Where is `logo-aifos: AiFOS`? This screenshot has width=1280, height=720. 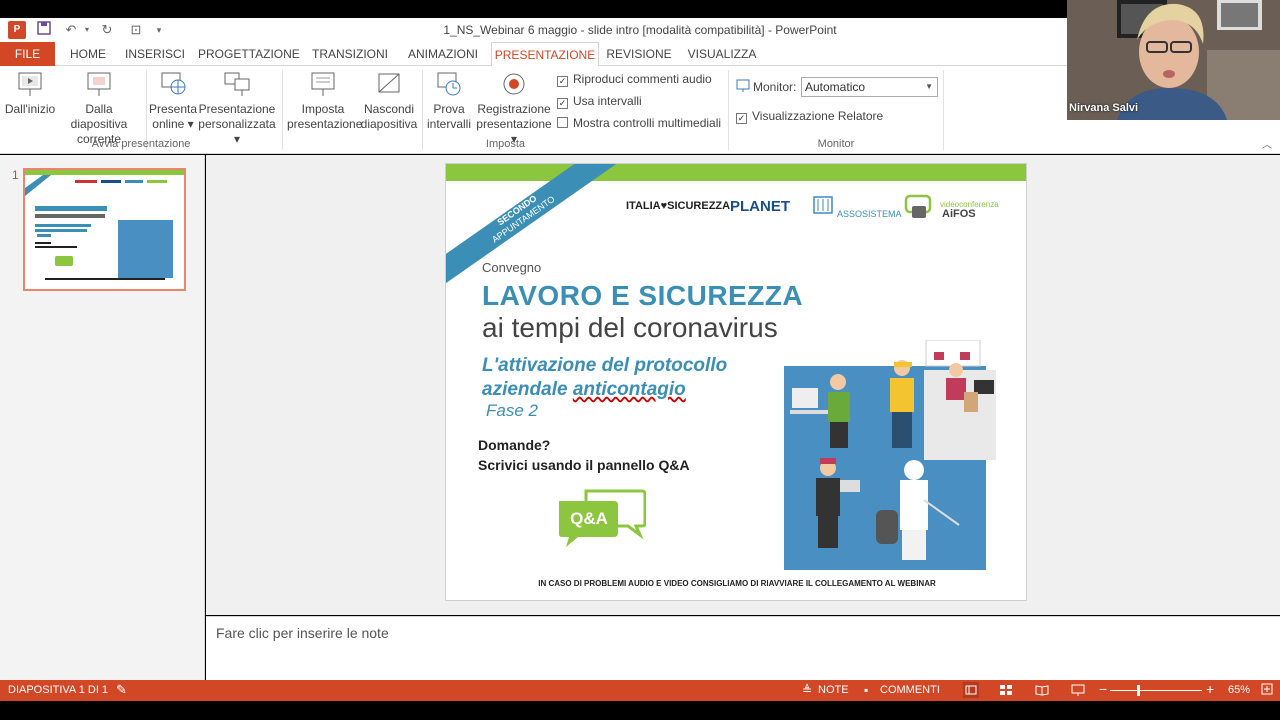
logo-aifos: AiFOS is located at coordinates (959, 214).